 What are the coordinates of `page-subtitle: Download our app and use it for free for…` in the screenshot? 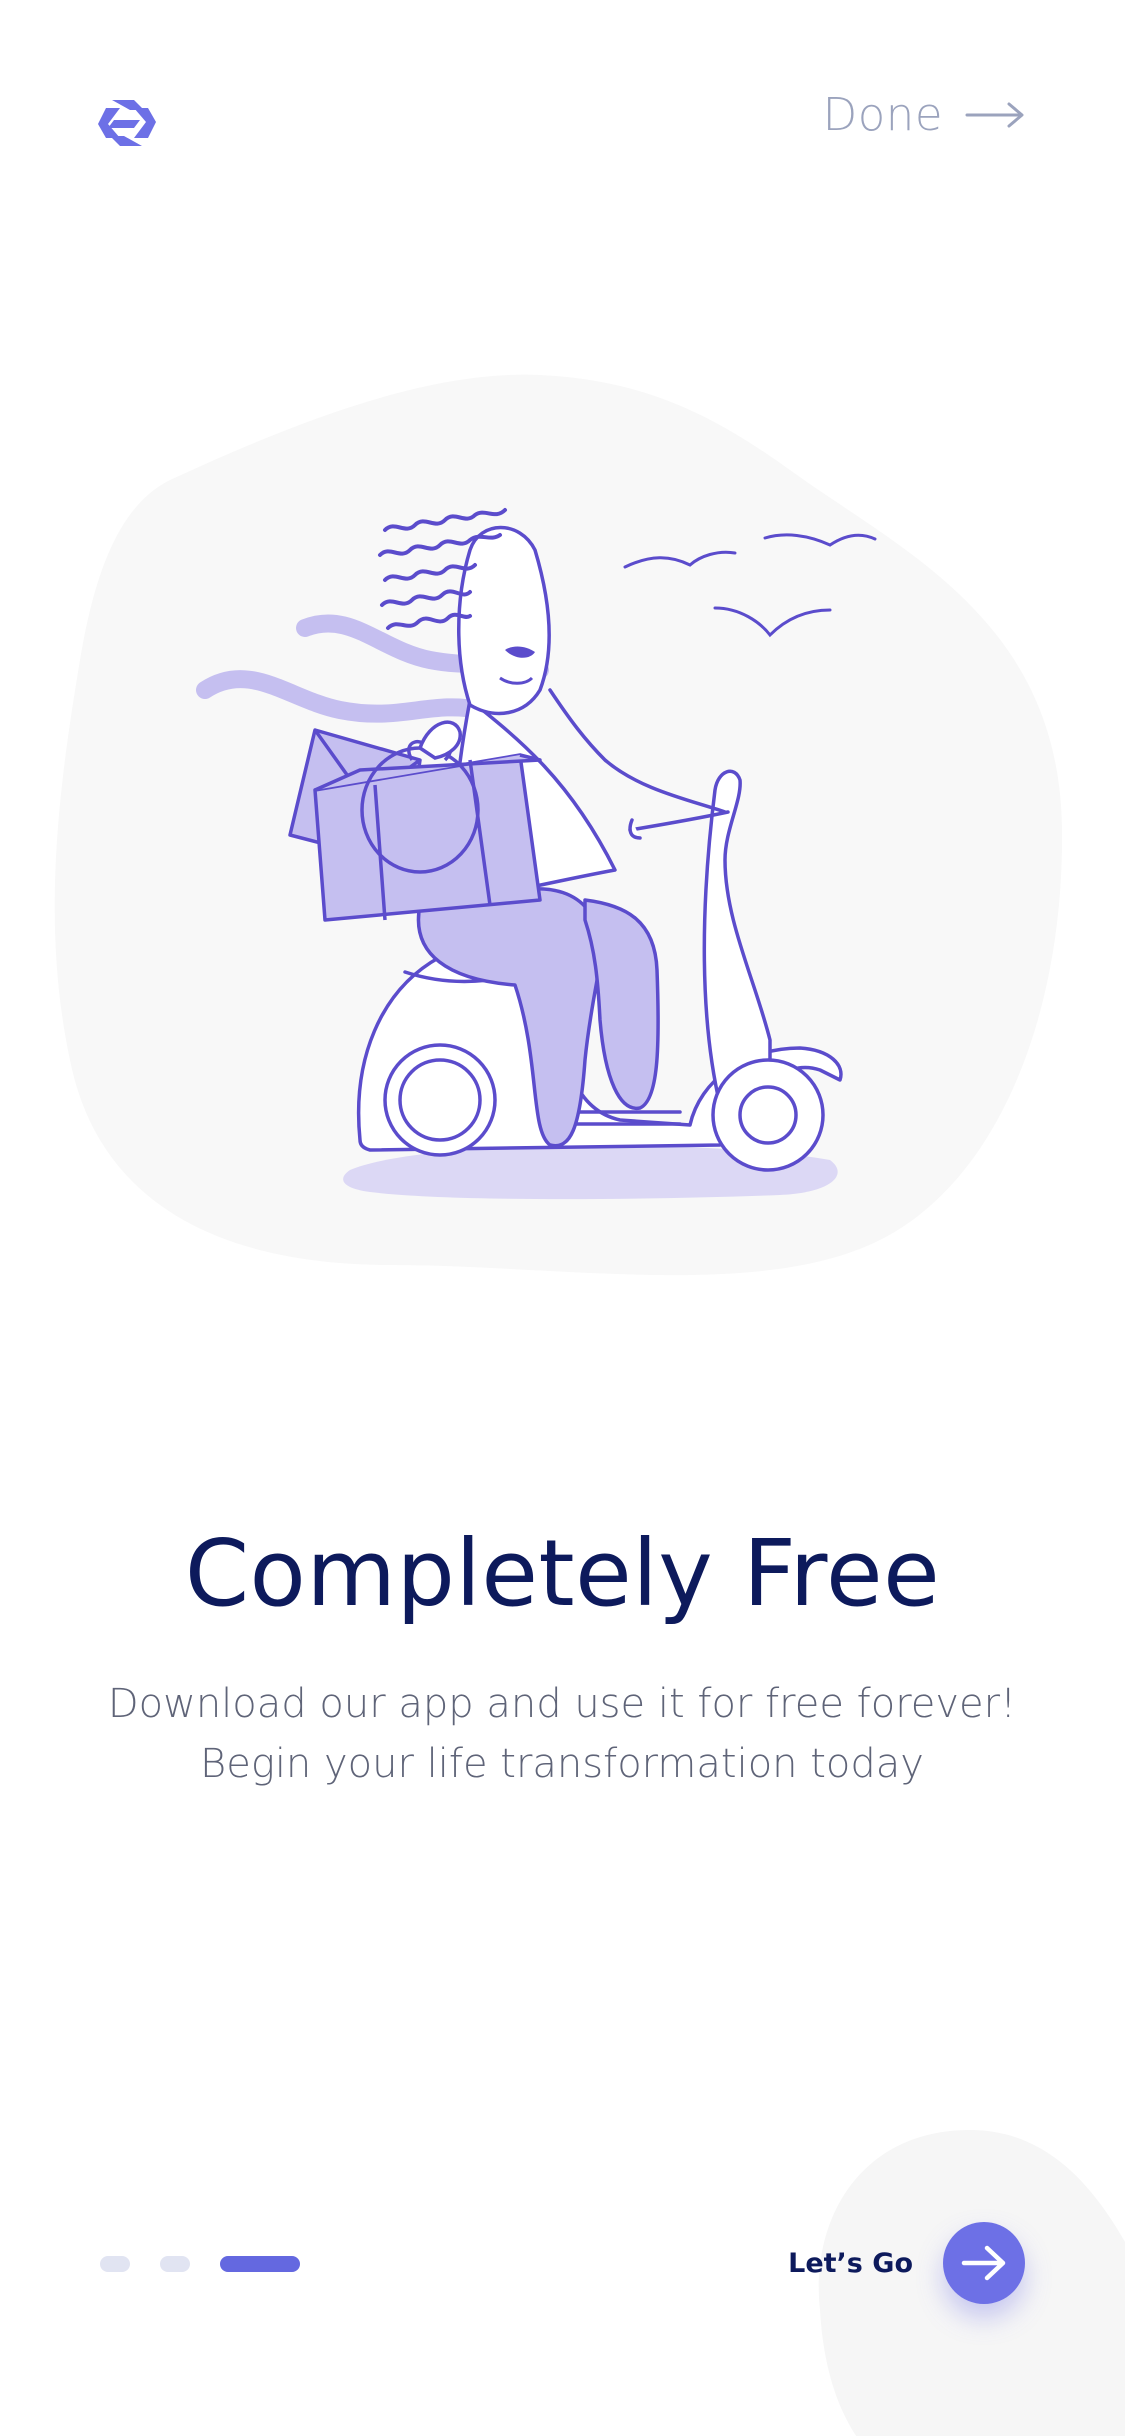 It's located at (562, 1734).